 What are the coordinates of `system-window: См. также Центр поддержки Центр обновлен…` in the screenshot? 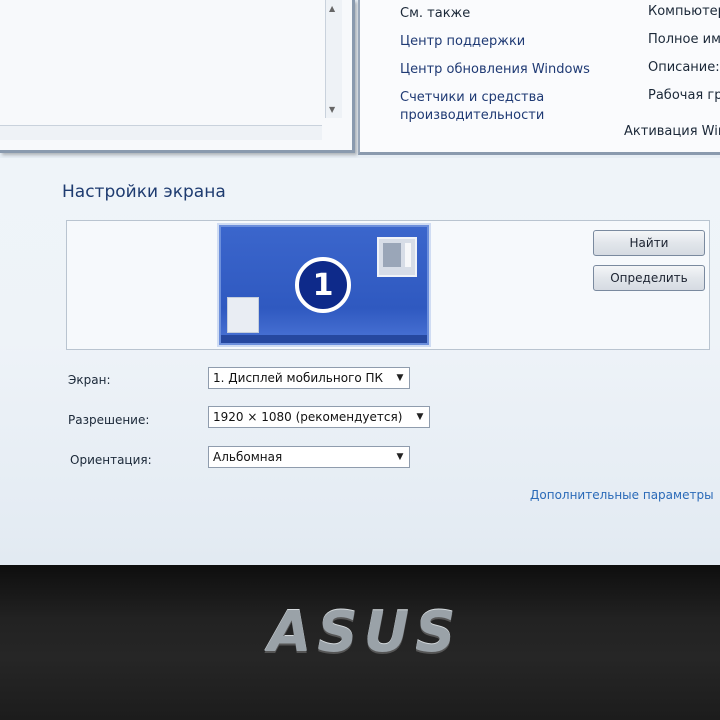 It's located at (539, 77).